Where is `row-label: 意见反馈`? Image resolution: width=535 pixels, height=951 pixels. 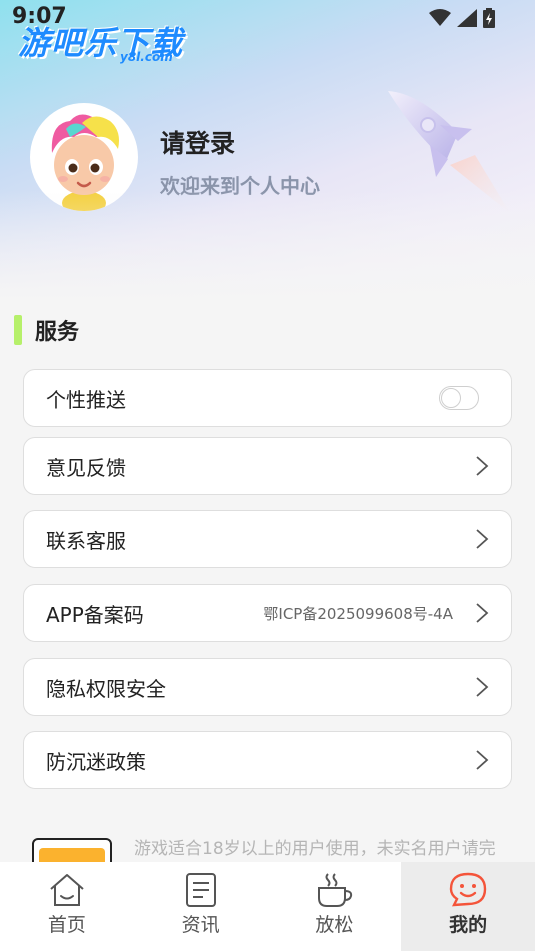 row-label: 意见反馈 is located at coordinates (86, 467).